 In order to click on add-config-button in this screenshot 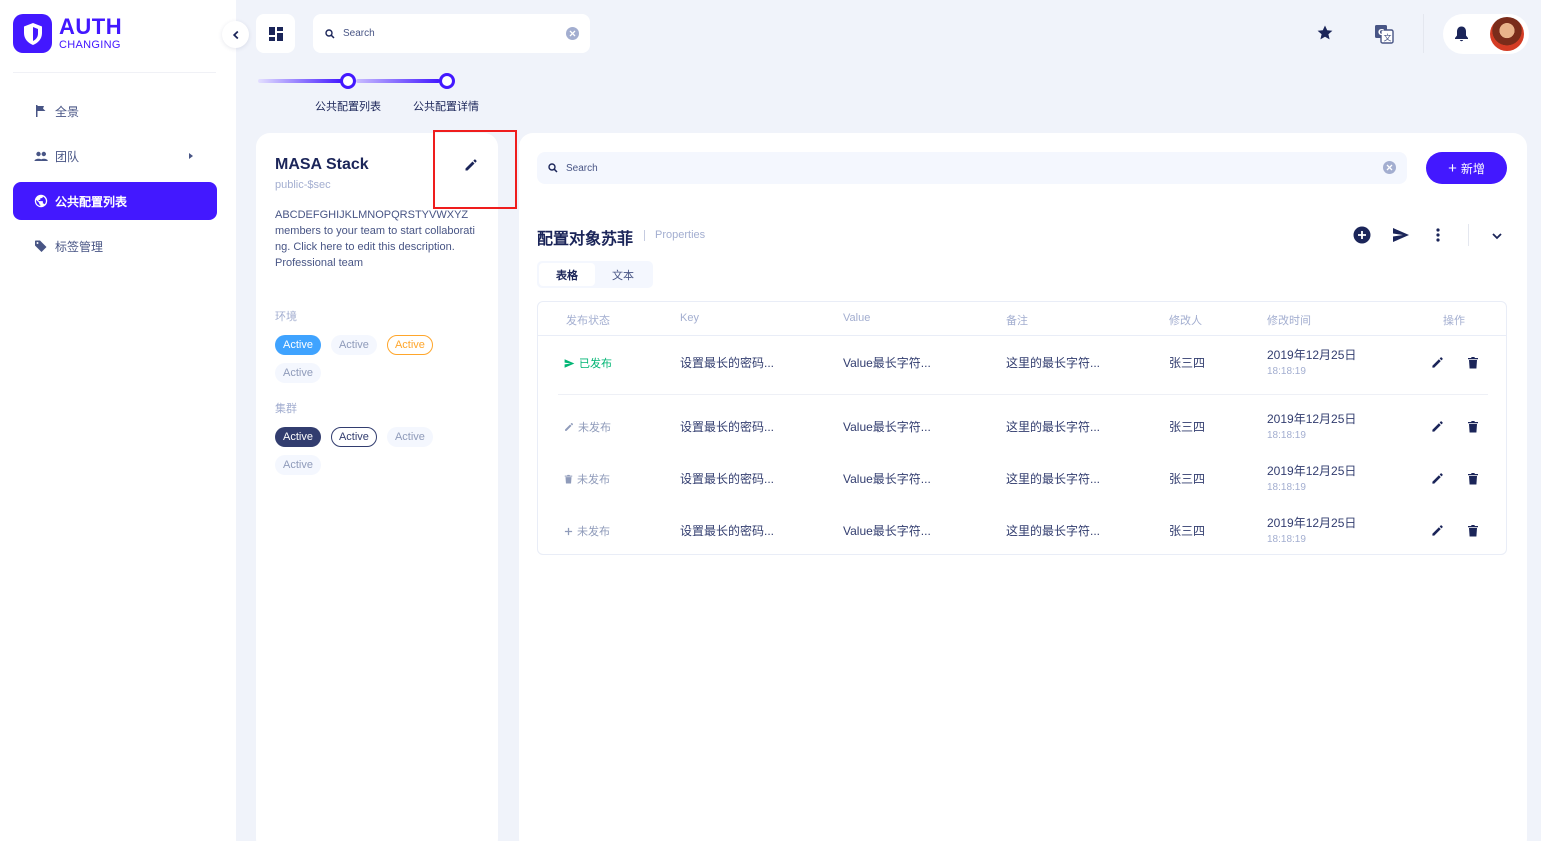, I will do `click(1362, 237)`.